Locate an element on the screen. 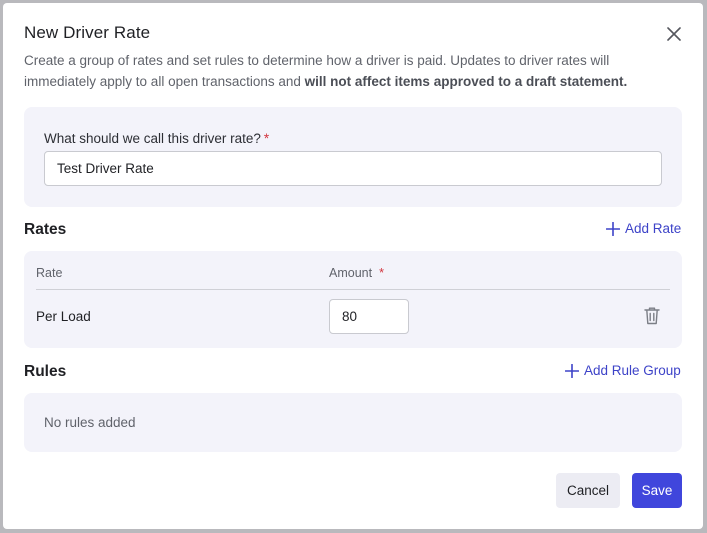 The height and width of the screenshot is (533, 707). rate-amount-input is located at coordinates (369, 316).